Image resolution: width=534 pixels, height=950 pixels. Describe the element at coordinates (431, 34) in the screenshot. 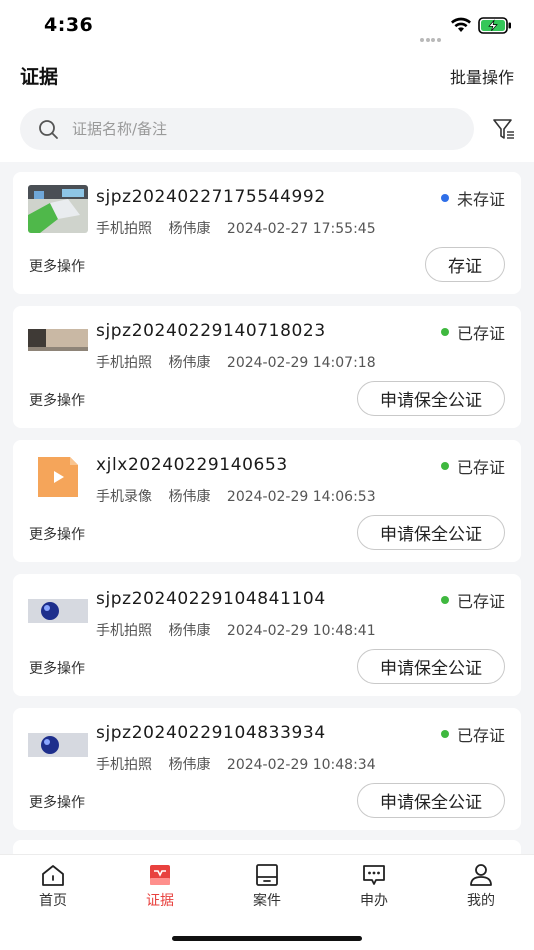

I see `signal-dots-icon` at that location.